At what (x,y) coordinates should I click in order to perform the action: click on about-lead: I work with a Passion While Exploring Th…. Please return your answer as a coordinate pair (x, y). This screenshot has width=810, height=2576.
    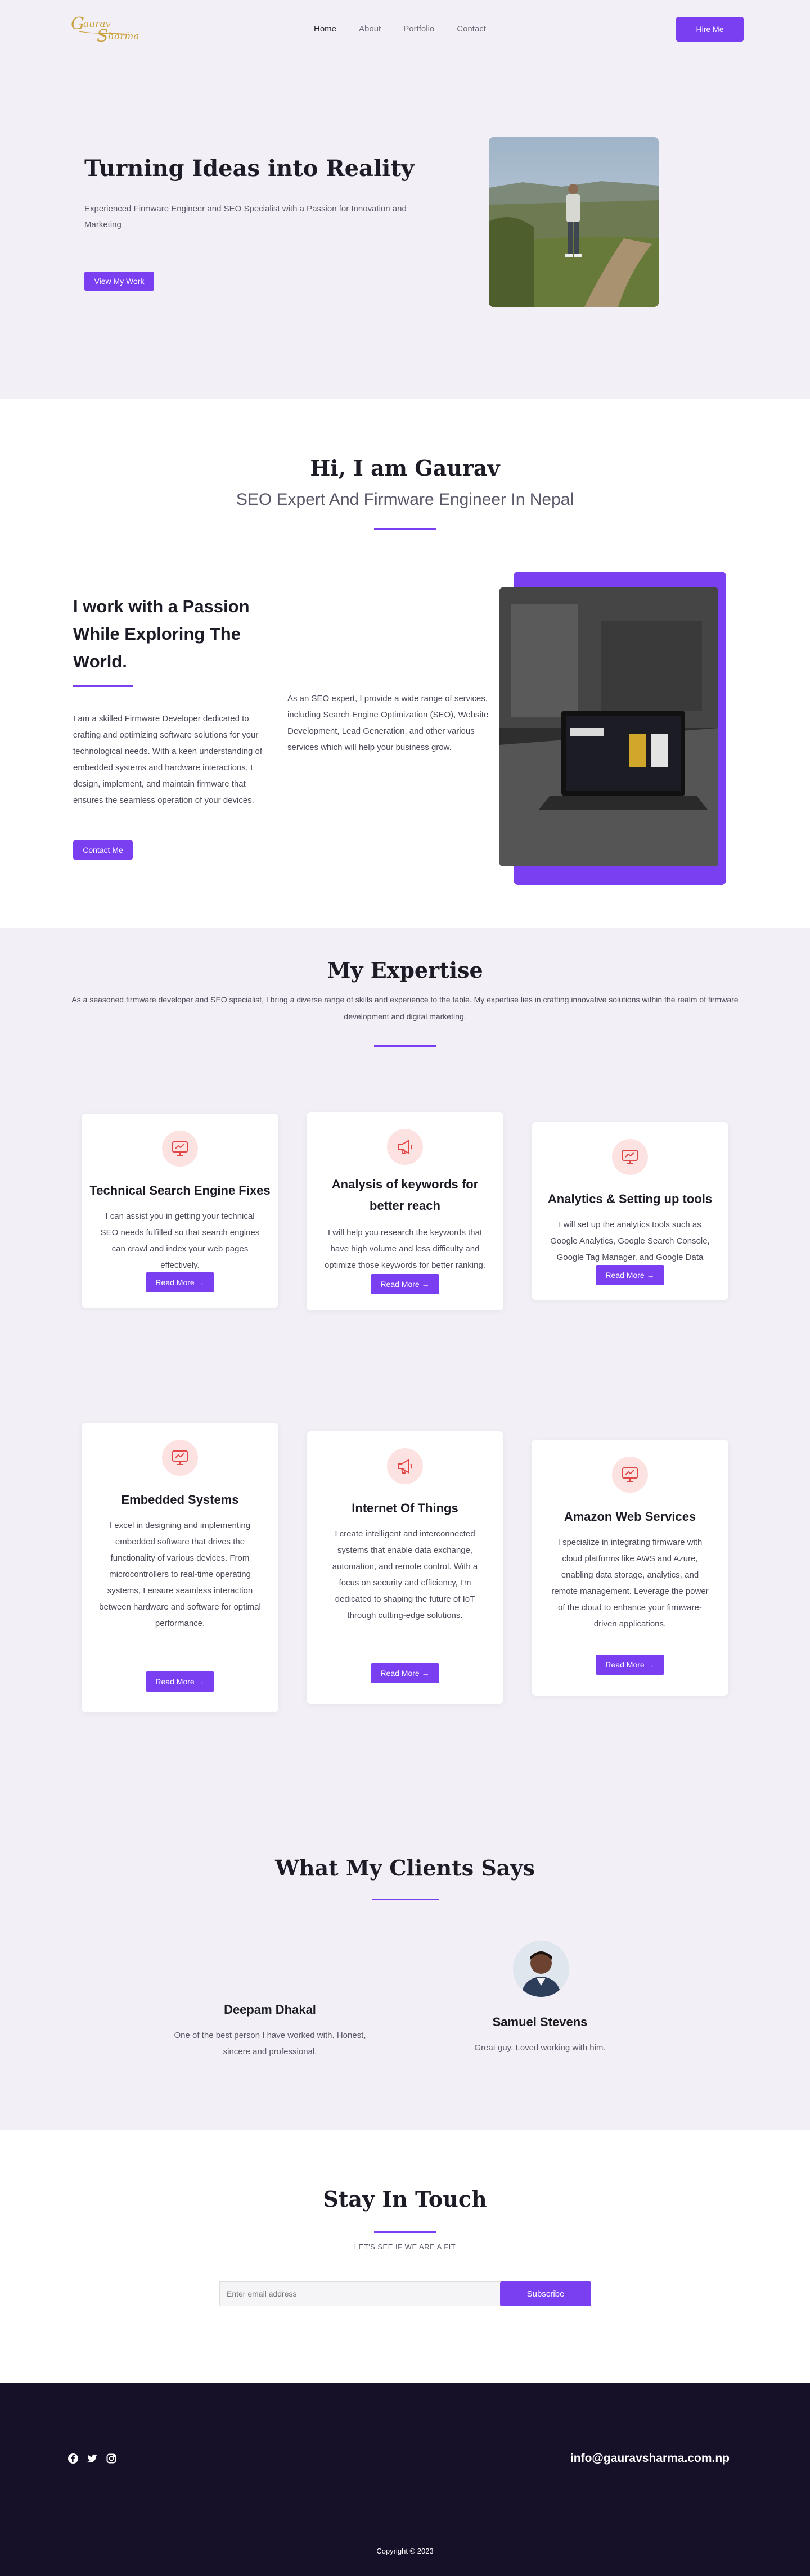
    Looking at the image, I should click on (161, 633).